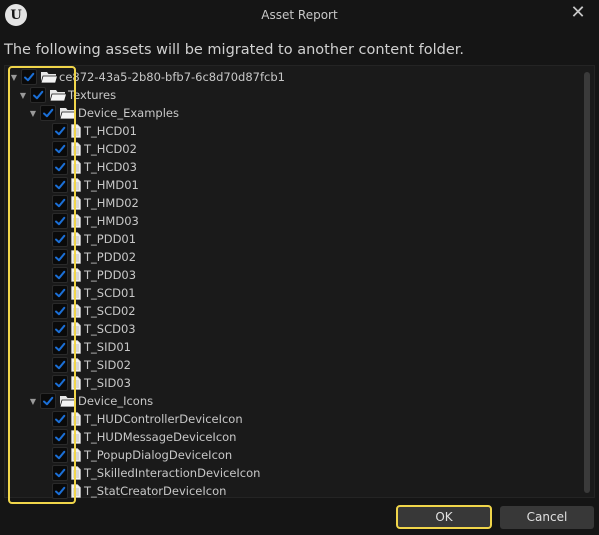  Describe the element at coordinates (147, 419) in the screenshot. I see `tree-item-asset: T_HUDControllerDeviceIcon` at that location.